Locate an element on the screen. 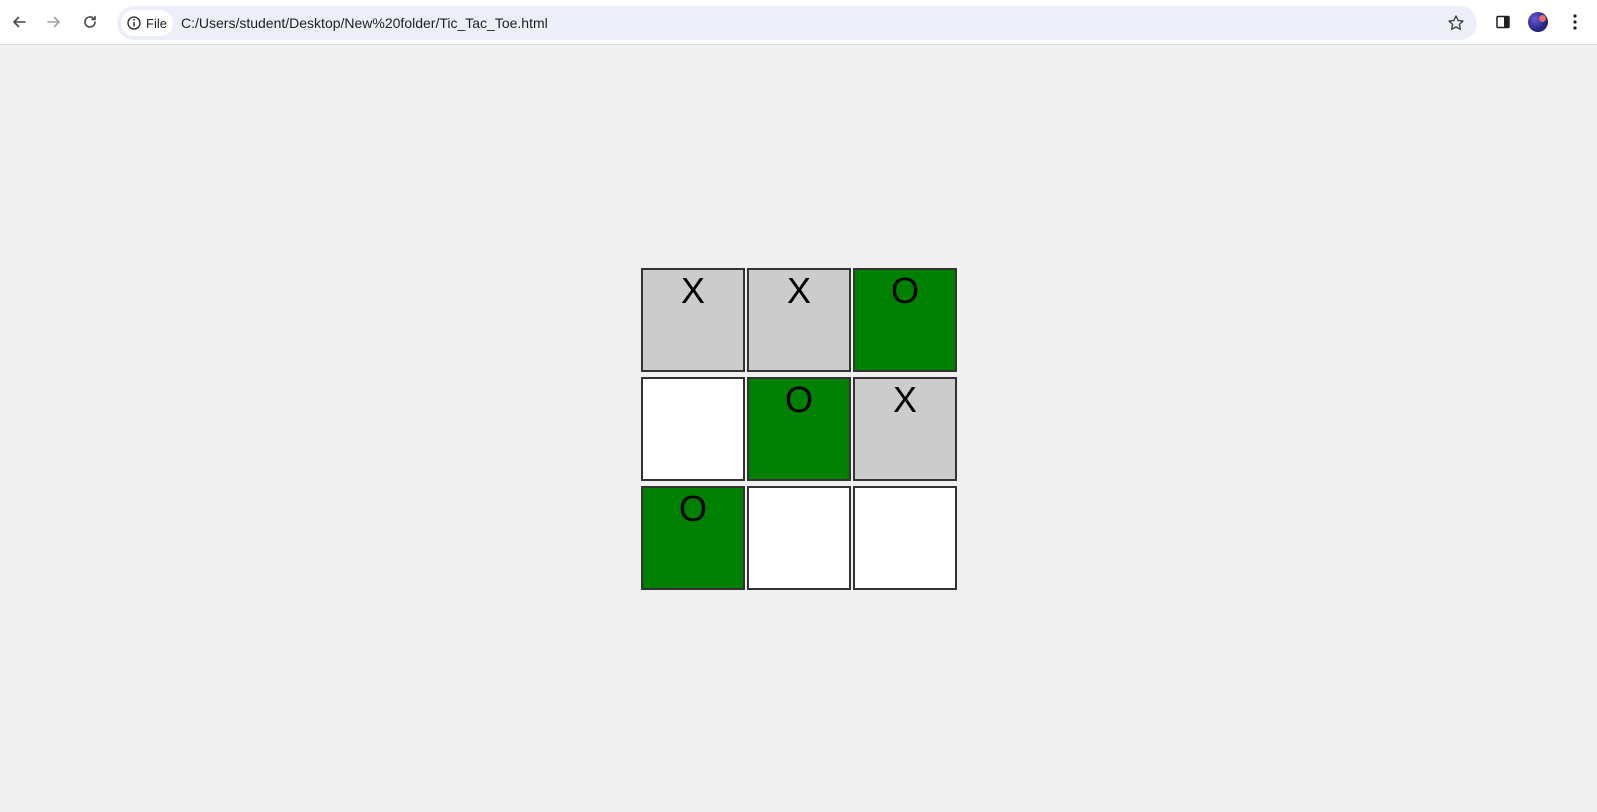 The image size is (1597, 812). reload-icon is located at coordinates (90, 21).